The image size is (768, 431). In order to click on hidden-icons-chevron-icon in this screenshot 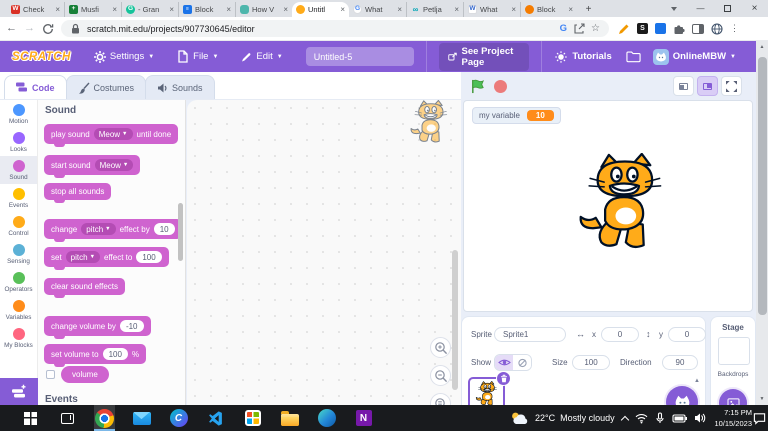, I will do `click(625, 419)`.